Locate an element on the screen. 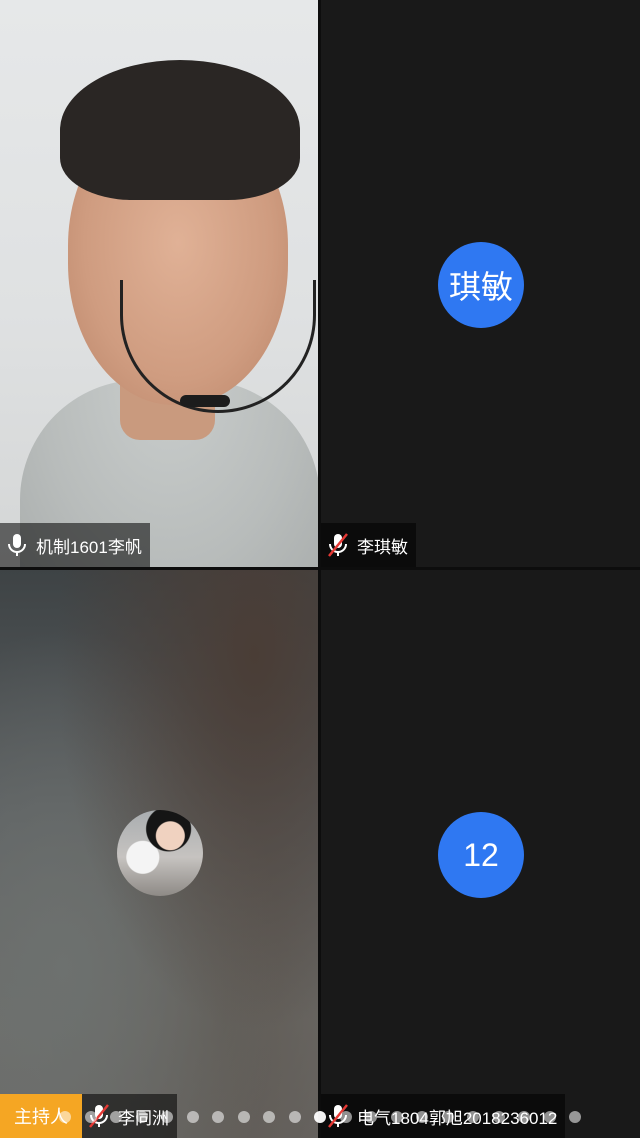 The width and height of the screenshot is (640, 1138). participant-name-label: 机制1601李帆 is located at coordinates (75, 545).